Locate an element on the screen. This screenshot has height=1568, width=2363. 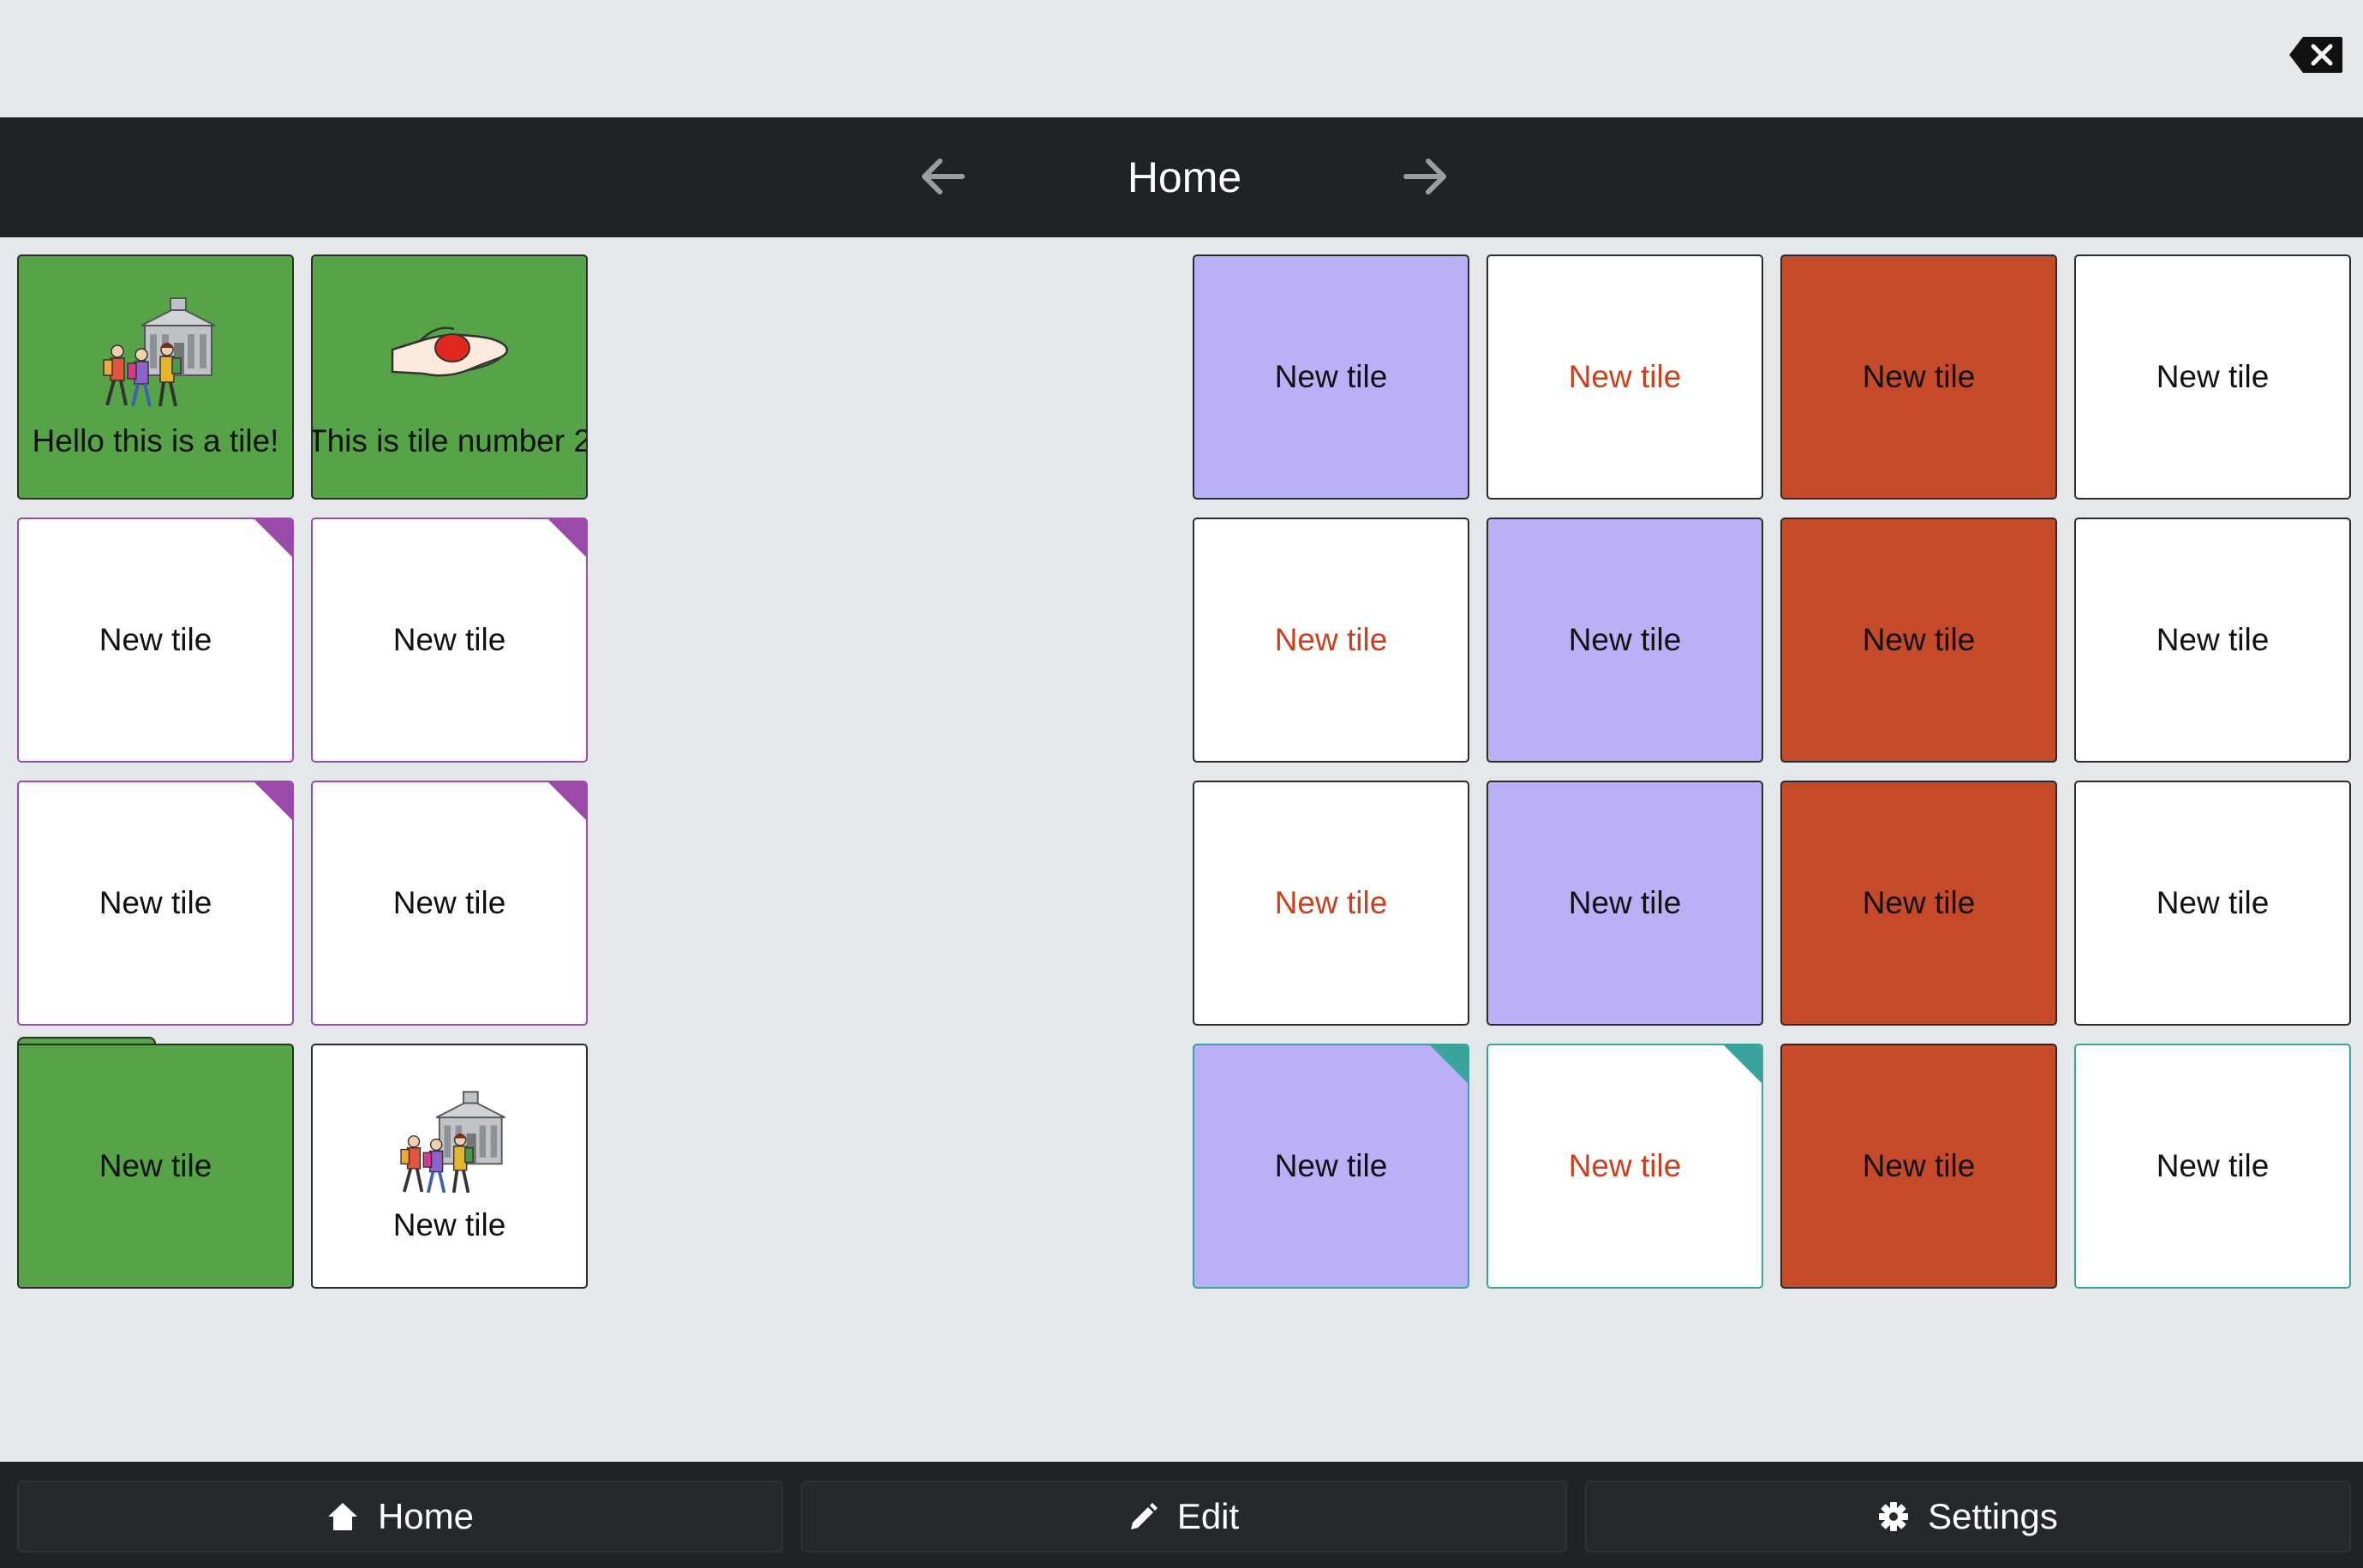
tile-left-2: This is tile number 2 is located at coordinates (450, 377).